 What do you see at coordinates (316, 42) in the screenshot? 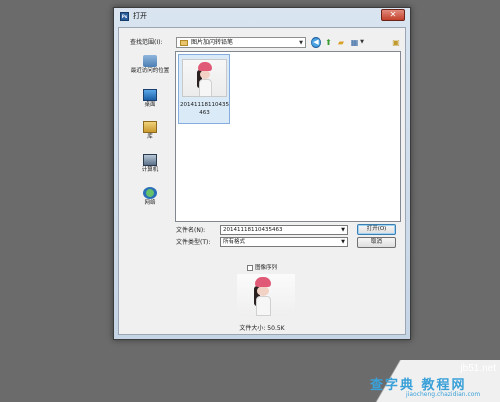
I see `back-icon: ◀` at bounding box center [316, 42].